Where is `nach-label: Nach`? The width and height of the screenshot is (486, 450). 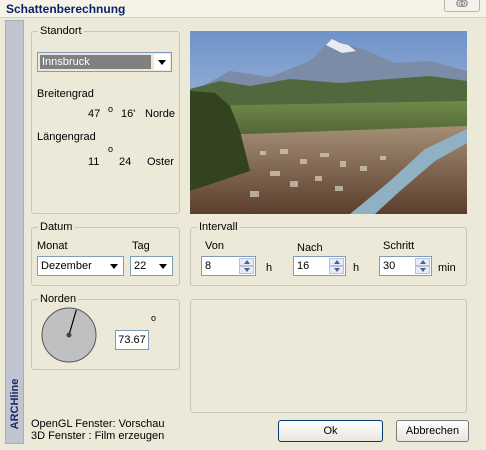 nach-label: Nach is located at coordinates (310, 248).